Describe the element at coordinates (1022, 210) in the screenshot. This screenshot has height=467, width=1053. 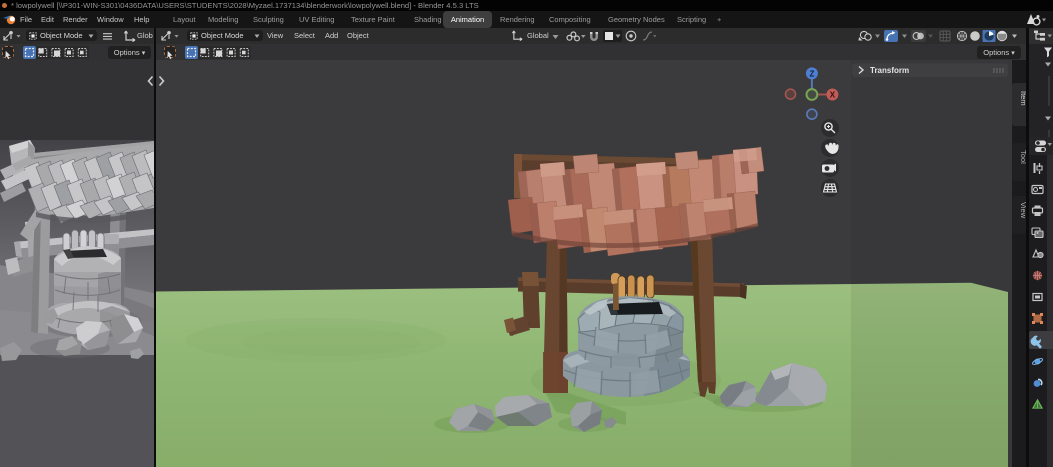
I see `svg-text: View` at that location.